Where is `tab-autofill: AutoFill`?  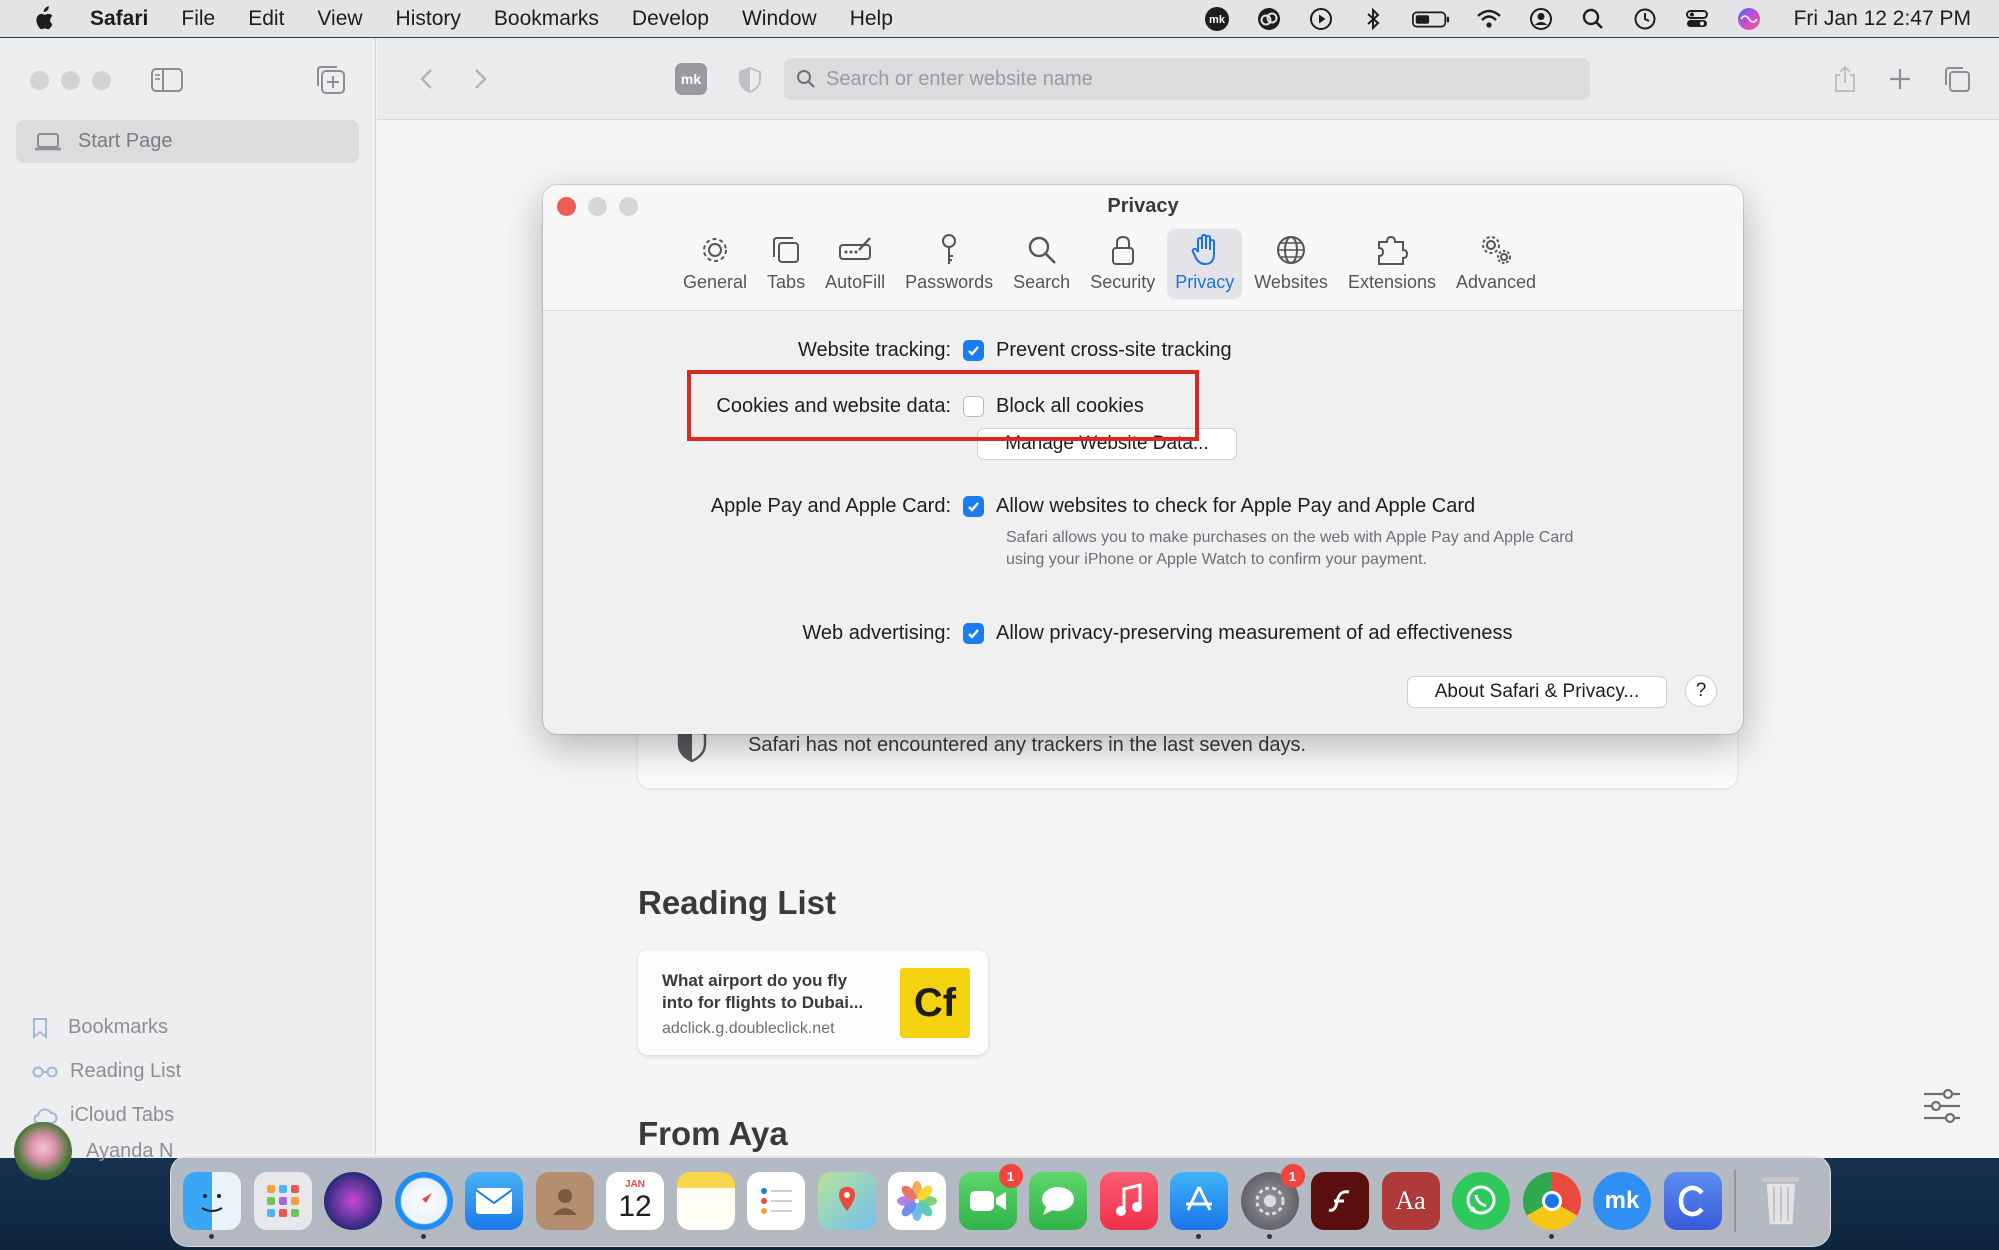 tab-autofill: AutoFill is located at coordinates (855, 264).